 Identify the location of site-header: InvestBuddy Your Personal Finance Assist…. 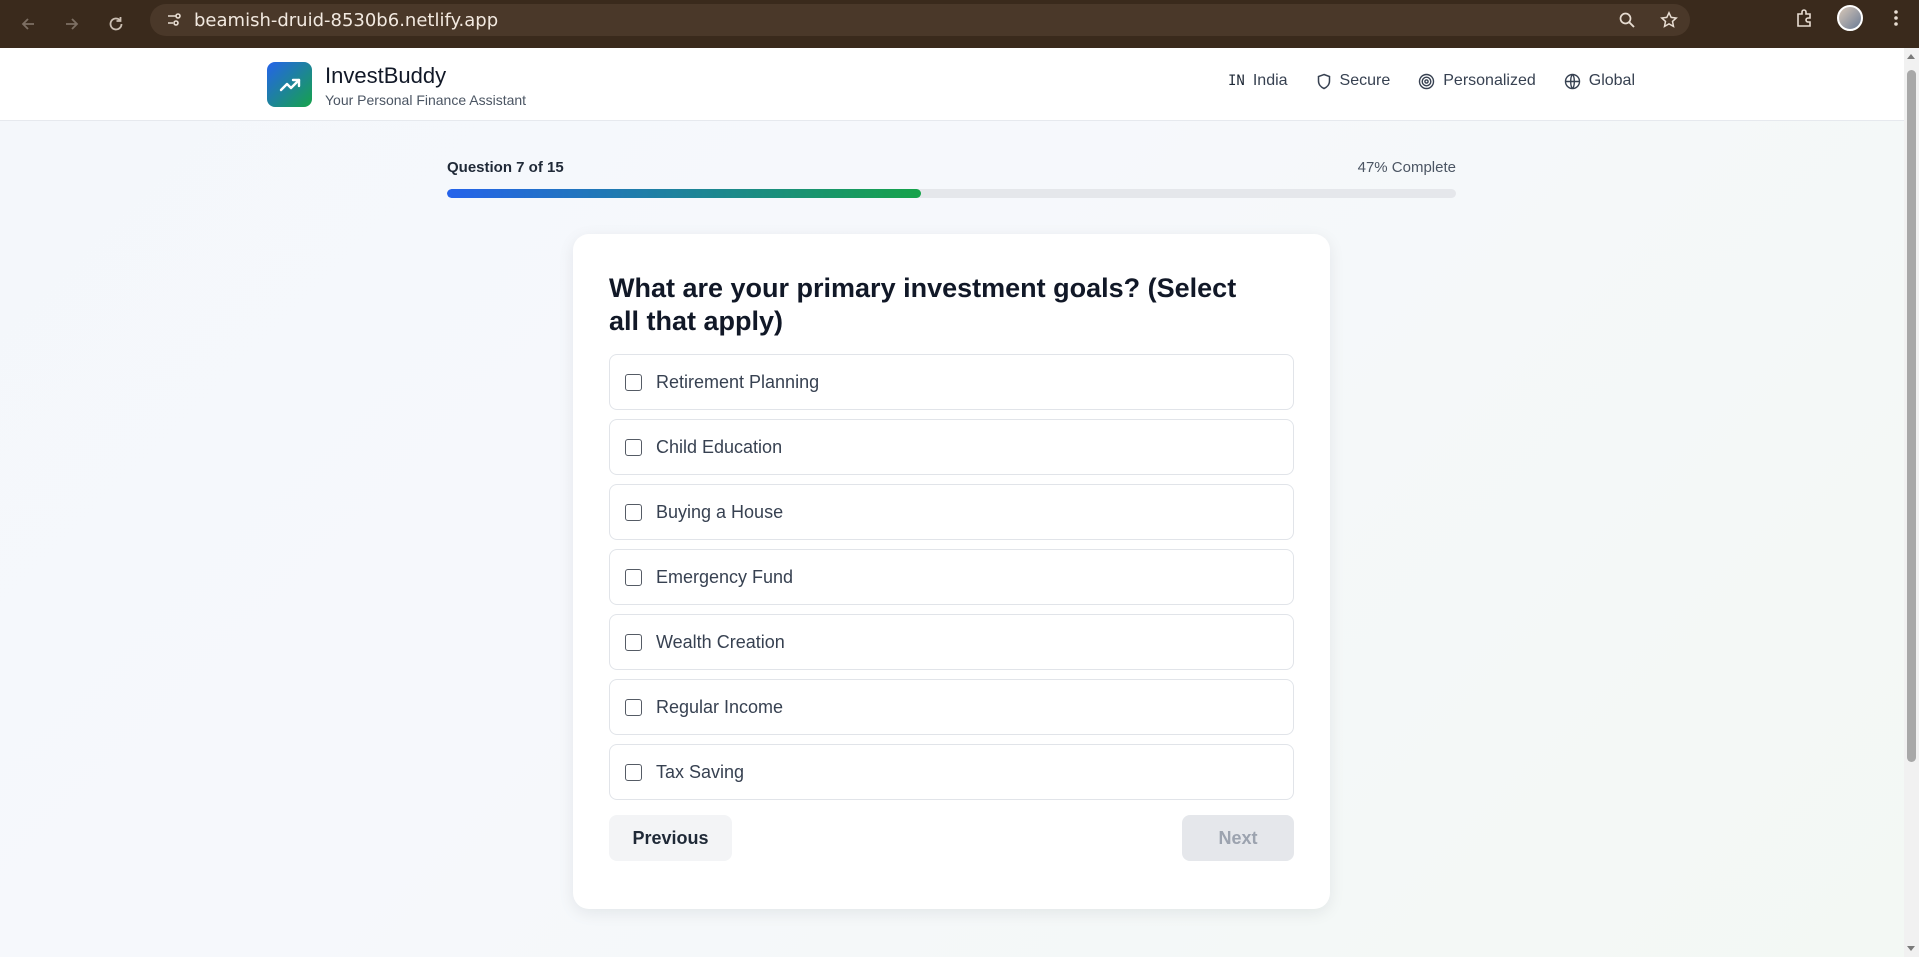
(952, 84).